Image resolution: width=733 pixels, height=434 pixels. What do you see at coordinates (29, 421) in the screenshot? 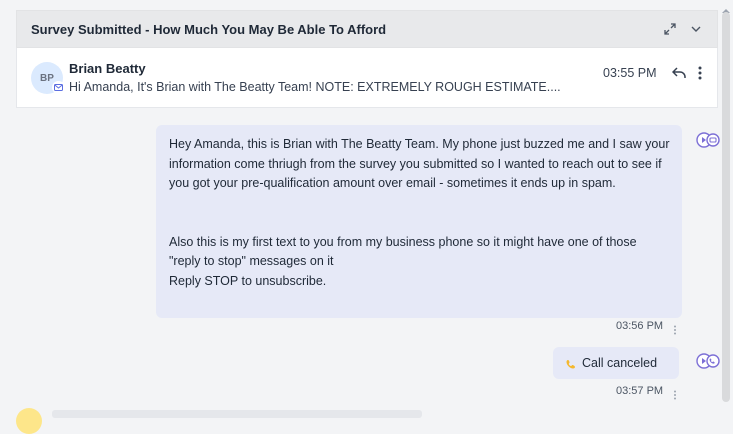
I see `avatar` at bounding box center [29, 421].